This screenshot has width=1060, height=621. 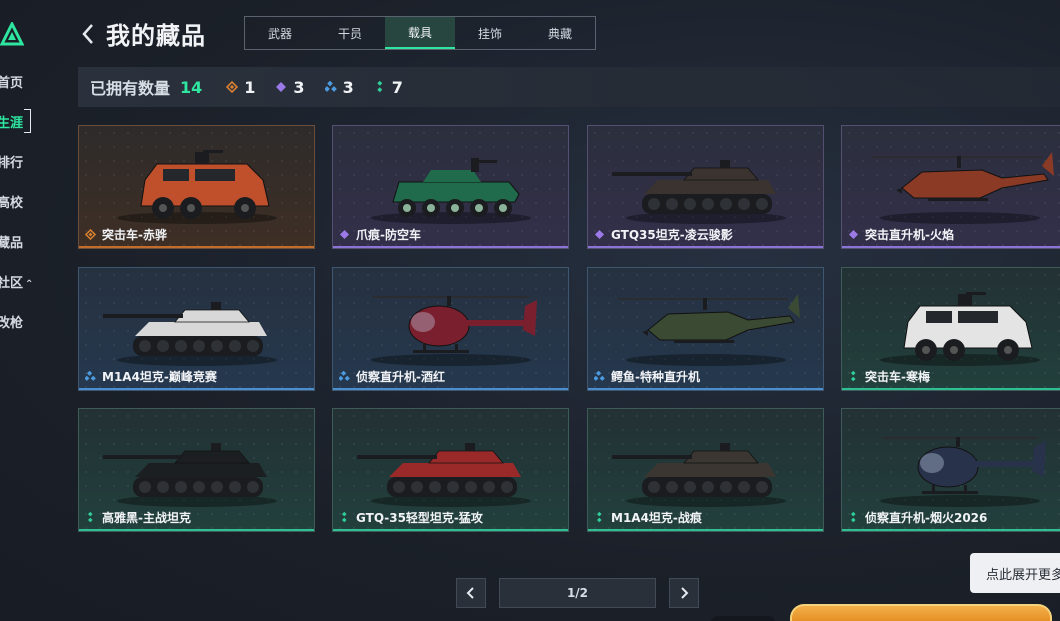 I want to click on rarity-orange-count: 1, so click(x=240, y=87).